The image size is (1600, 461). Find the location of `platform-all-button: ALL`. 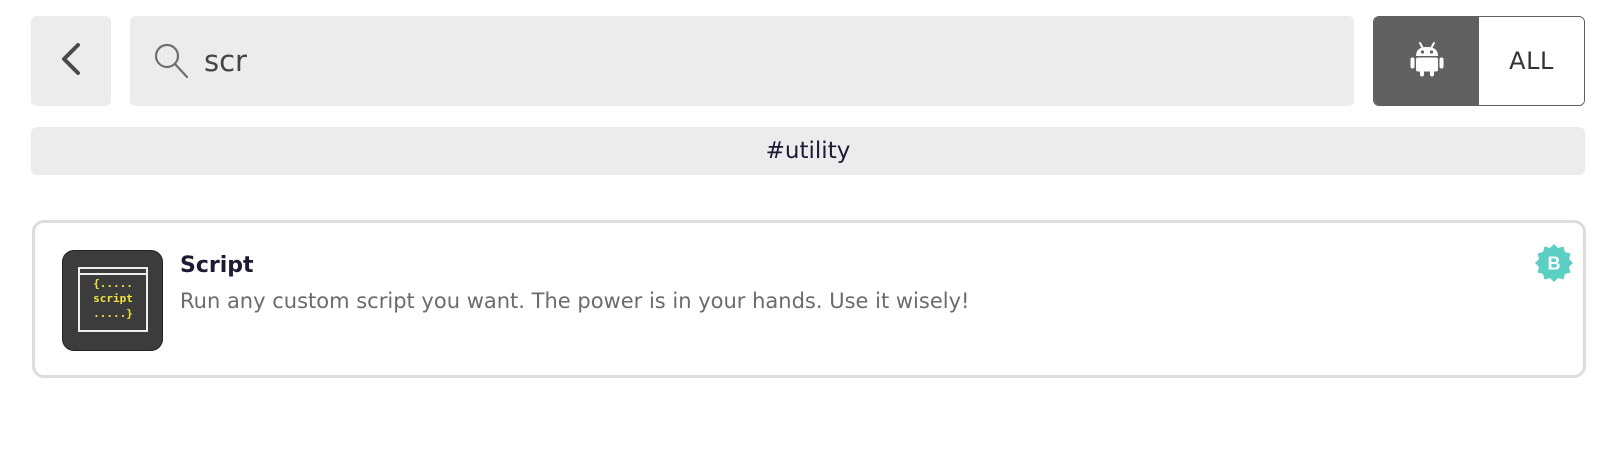

platform-all-button: ALL is located at coordinates (1531, 61).